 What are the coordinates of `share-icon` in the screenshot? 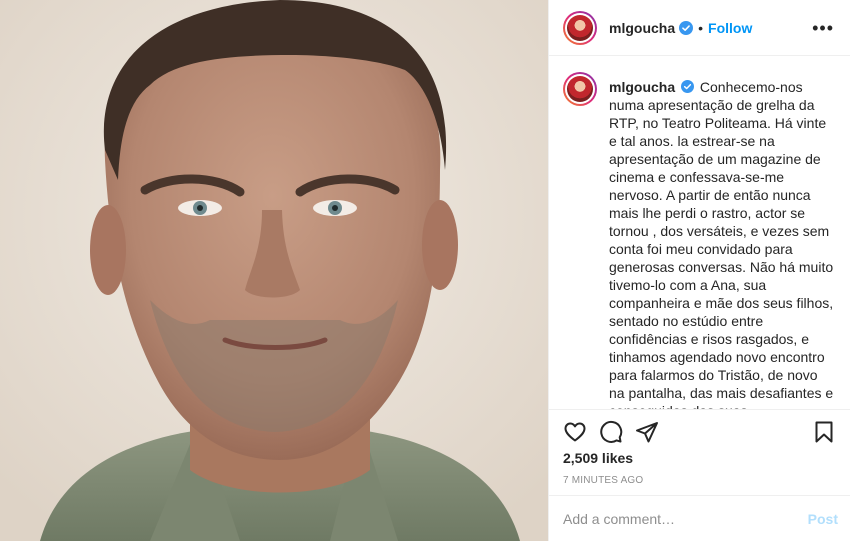 It's located at (647, 432).